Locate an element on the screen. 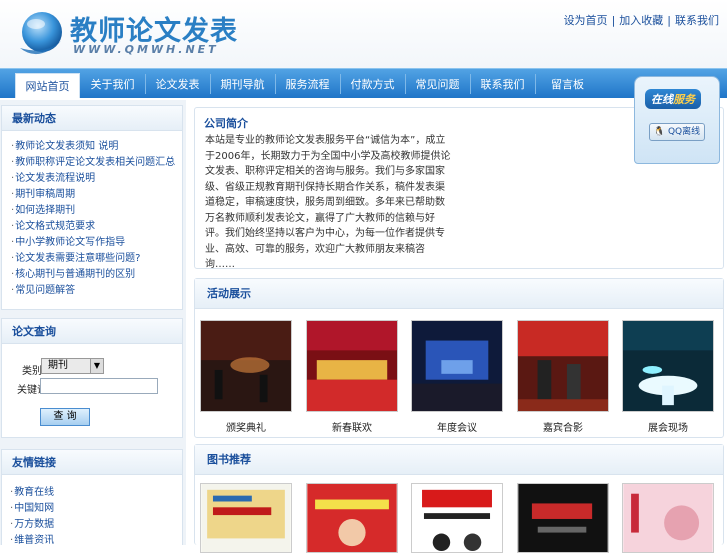  nav-item-about: 关于我们 is located at coordinates (112, 84).